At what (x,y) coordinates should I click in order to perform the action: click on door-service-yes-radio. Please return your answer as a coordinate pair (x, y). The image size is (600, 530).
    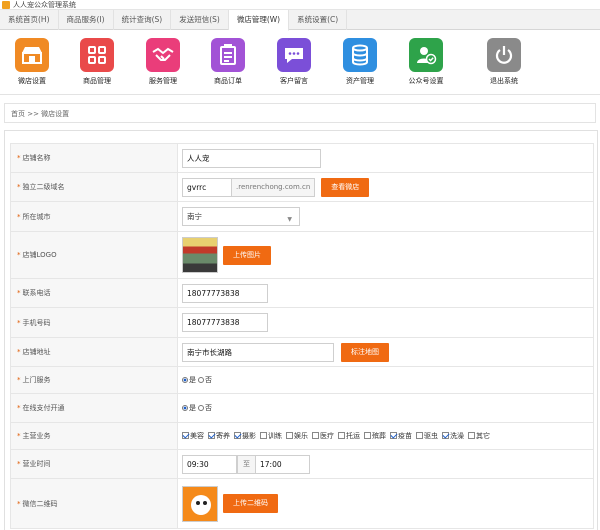
    Looking at the image, I should click on (185, 380).